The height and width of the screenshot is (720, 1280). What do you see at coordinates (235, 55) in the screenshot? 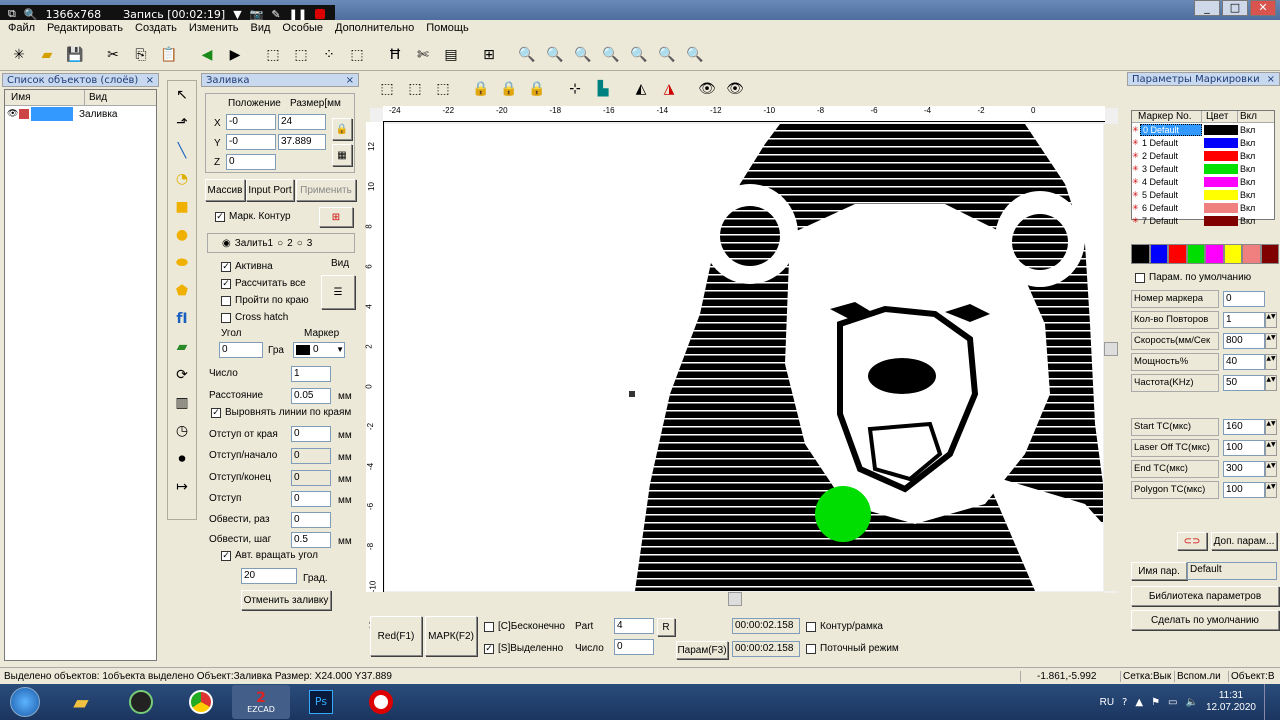
I see `redo-icon: ▶` at bounding box center [235, 55].